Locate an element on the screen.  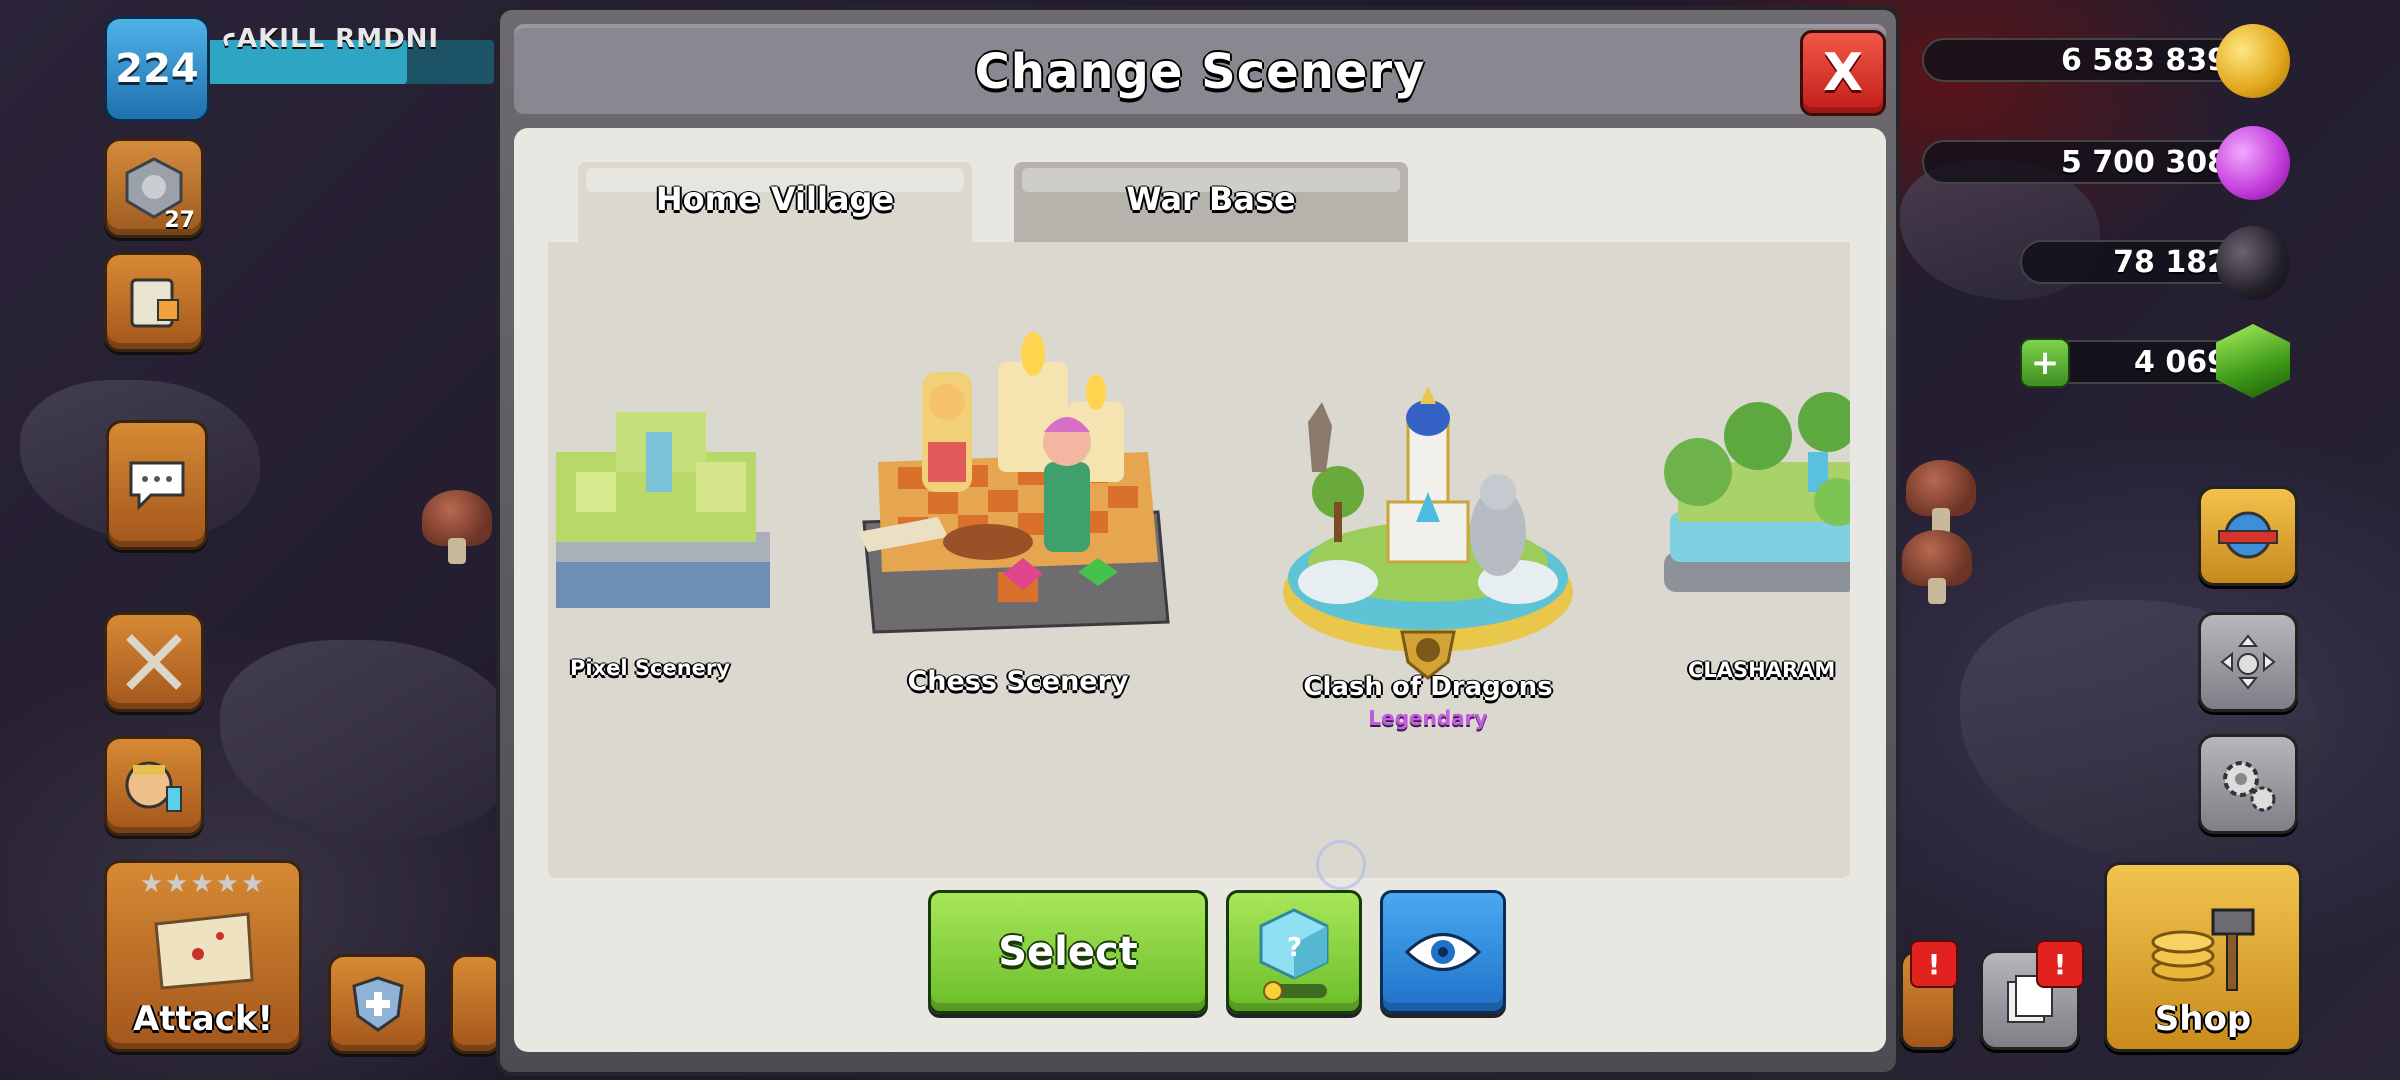
edit-layout-button is located at coordinates (2248, 662).